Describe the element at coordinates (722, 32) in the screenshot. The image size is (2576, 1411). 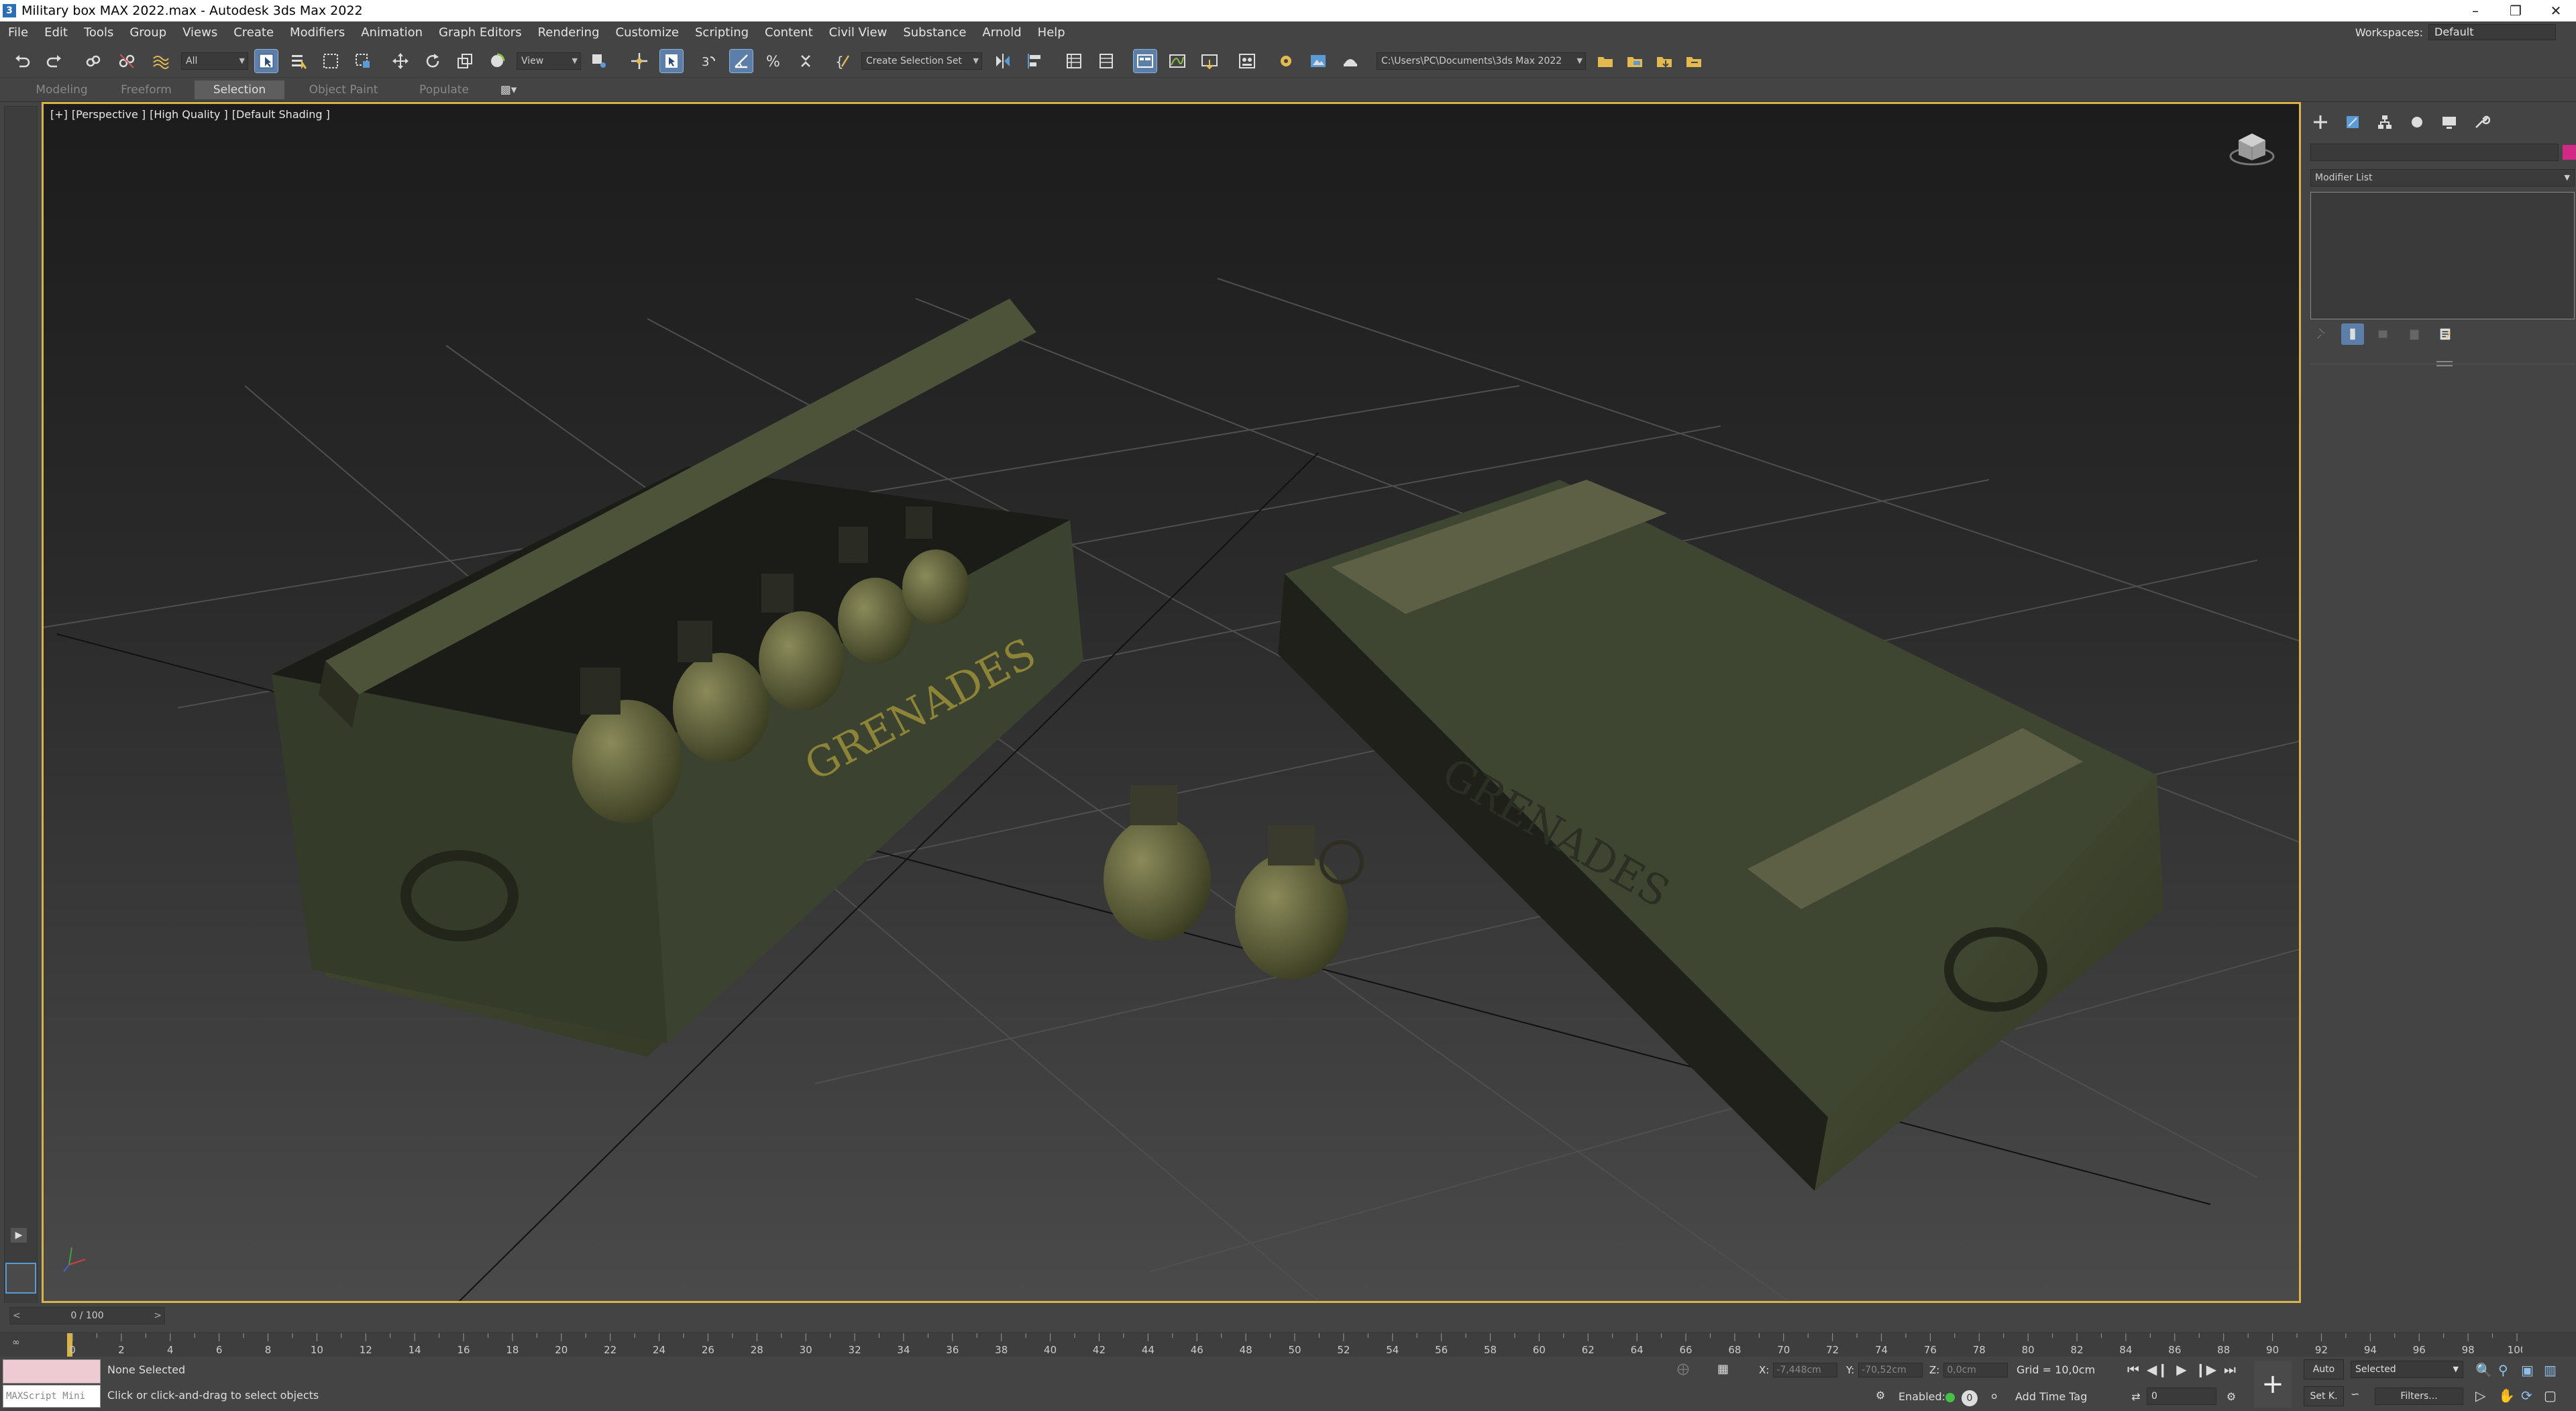
I see `menu-scripting: Scripting` at that location.